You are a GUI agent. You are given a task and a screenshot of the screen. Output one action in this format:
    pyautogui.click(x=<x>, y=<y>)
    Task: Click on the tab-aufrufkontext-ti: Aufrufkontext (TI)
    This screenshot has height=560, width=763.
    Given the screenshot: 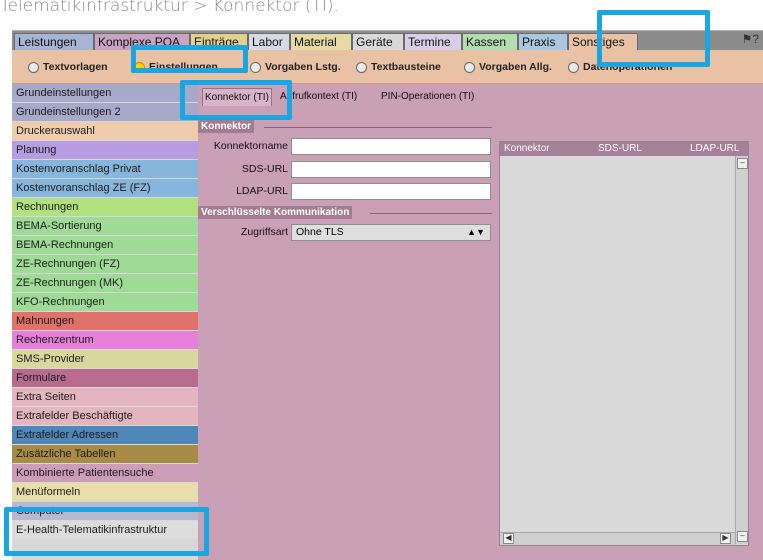 What is the action you would take?
    pyautogui.click(x=318, y=97)
    